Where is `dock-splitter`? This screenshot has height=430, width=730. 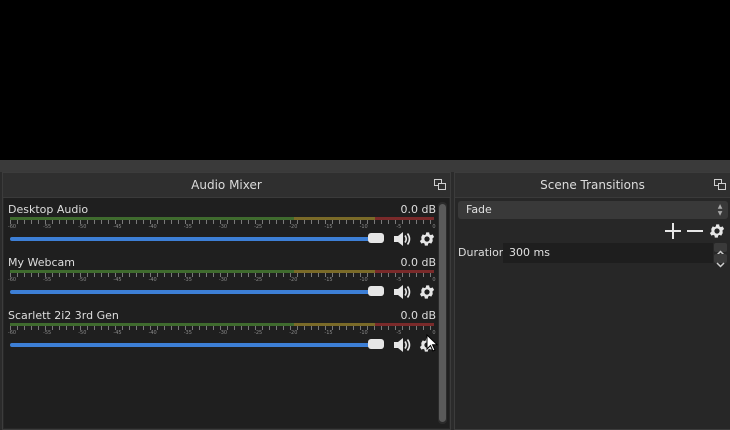 dock-splitter is located at coordinates (365, 166).